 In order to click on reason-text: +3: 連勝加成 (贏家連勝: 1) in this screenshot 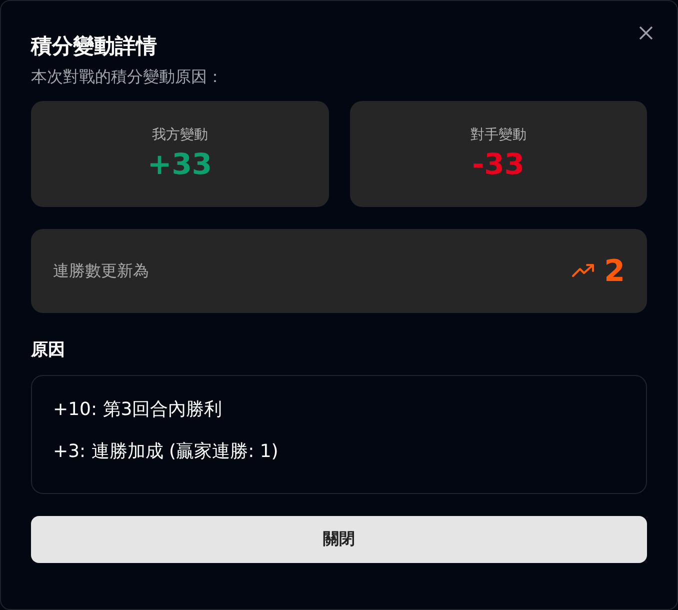, I will do `click(166, 452)`.